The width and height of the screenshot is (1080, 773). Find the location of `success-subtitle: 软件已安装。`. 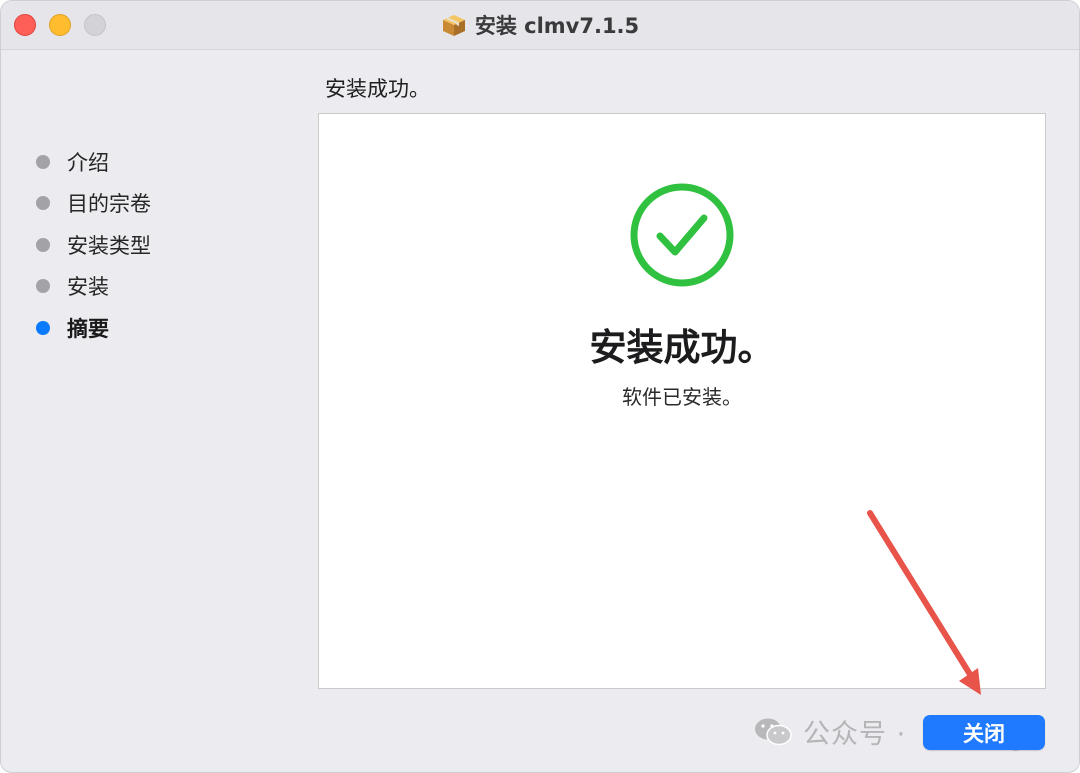

success-subtitle: 软件已安装。 is located at coordinates (682, 397).